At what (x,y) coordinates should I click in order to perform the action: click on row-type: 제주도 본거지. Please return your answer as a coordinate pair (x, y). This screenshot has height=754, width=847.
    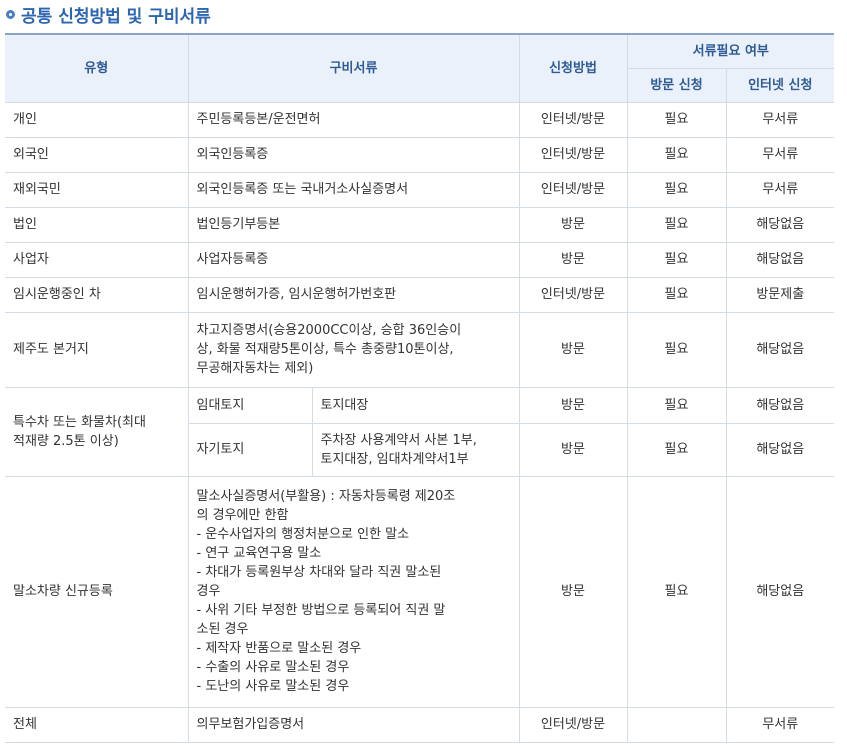
    Looking at the image, I should click on (97, 349).